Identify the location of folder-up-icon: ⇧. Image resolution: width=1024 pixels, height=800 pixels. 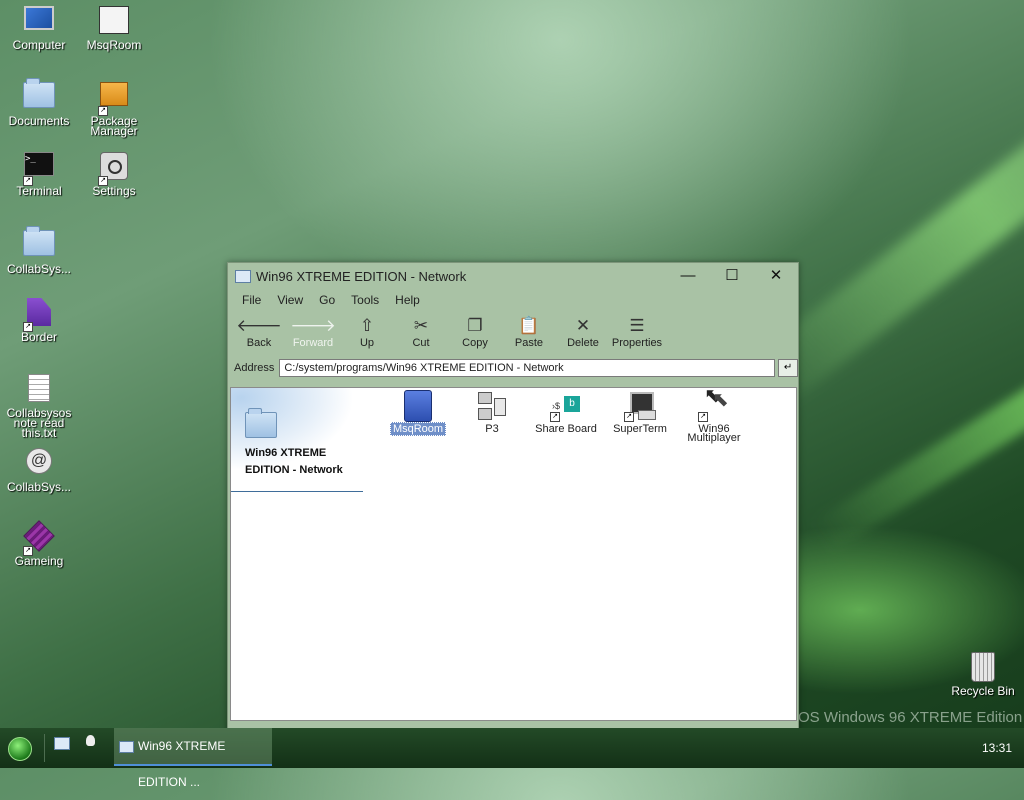
(367, 325).